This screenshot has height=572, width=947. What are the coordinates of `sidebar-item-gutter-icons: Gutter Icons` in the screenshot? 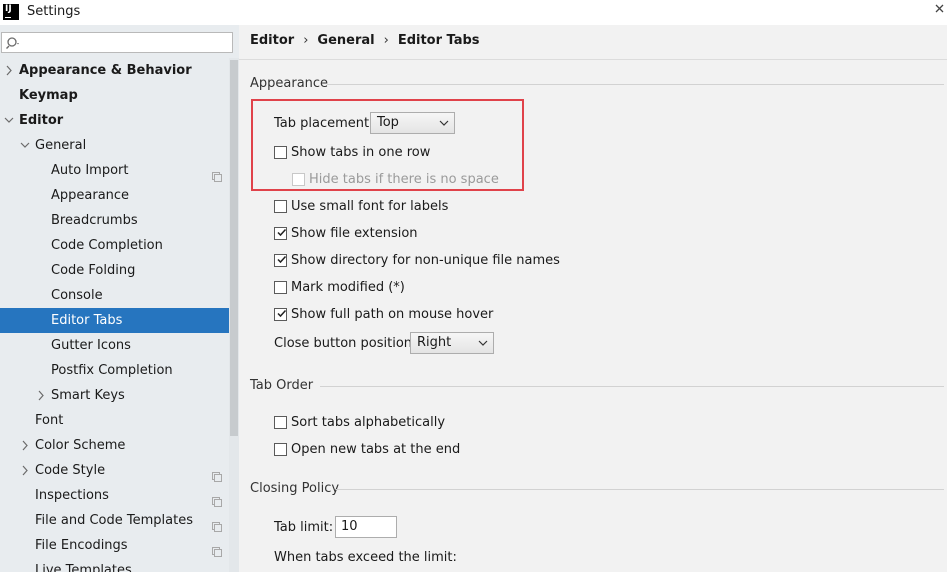 It's located at (119, 345).